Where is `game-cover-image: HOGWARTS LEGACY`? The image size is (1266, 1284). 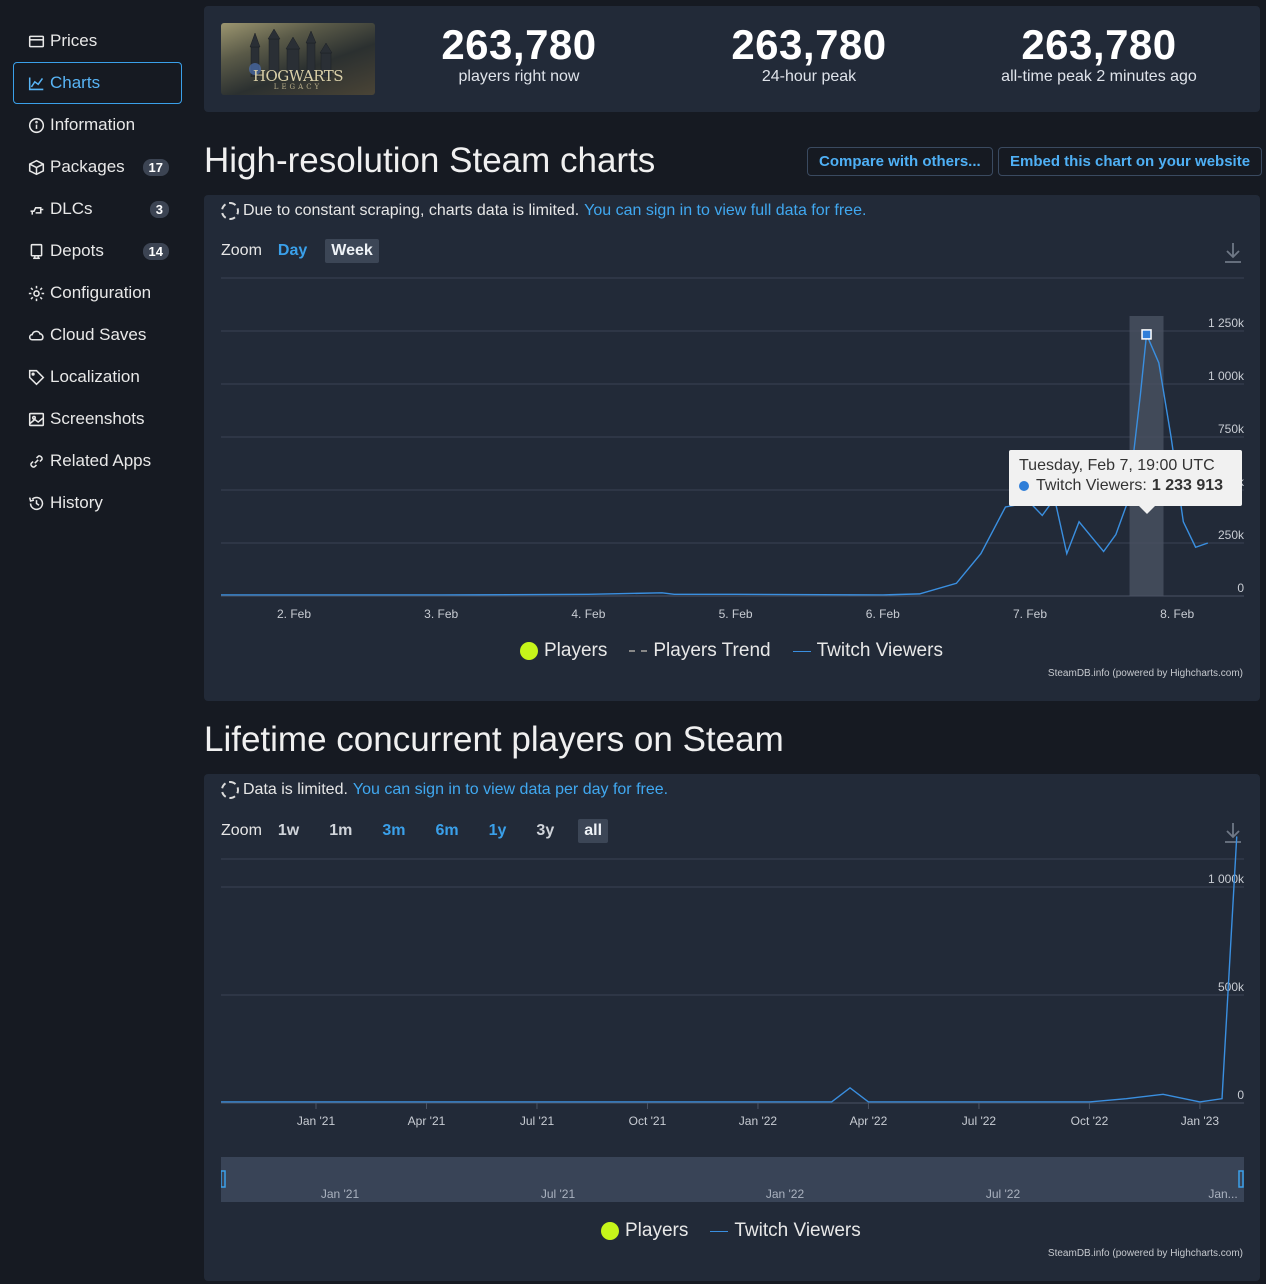
game-cover-image: HOGWARTS LEGACY is located at coordinates (298, 59).